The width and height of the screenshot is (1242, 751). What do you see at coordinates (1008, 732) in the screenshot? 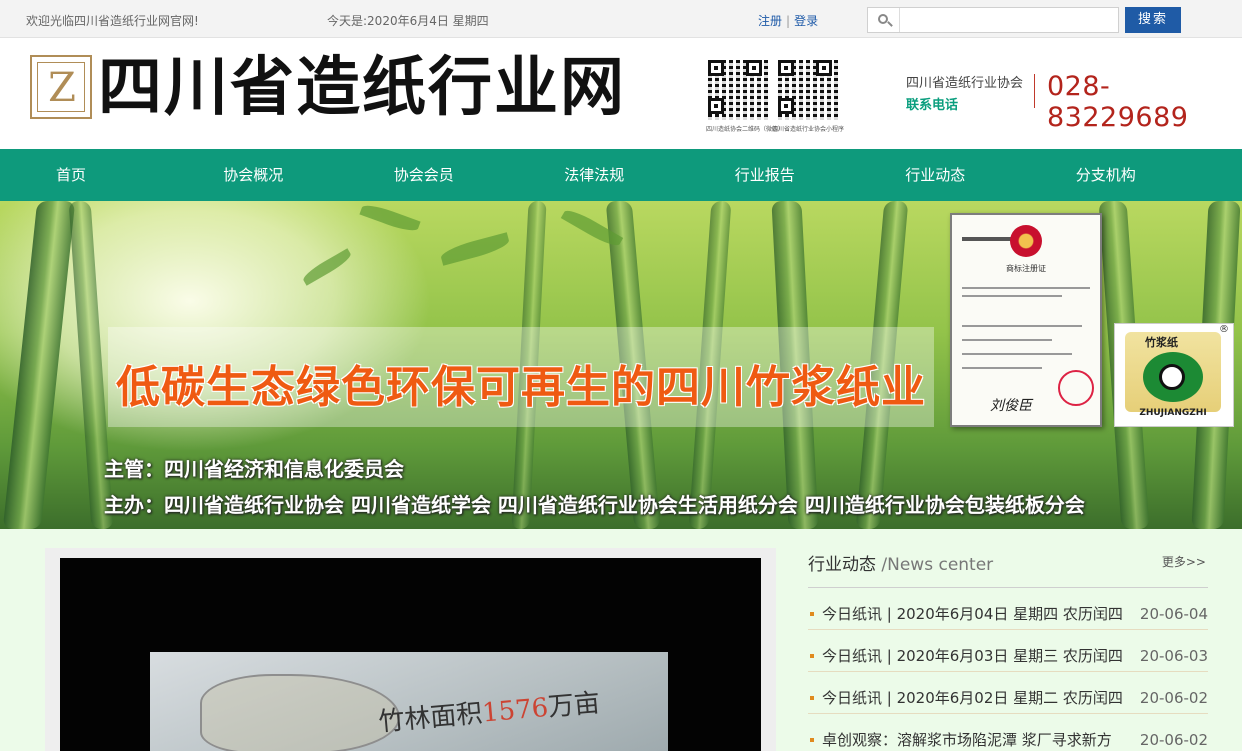
I see `news-item: 卓创观察：溶解浆市场陷泥潭 浆厂寻求新方 20-06-02` at bounding box center [1008, 732].